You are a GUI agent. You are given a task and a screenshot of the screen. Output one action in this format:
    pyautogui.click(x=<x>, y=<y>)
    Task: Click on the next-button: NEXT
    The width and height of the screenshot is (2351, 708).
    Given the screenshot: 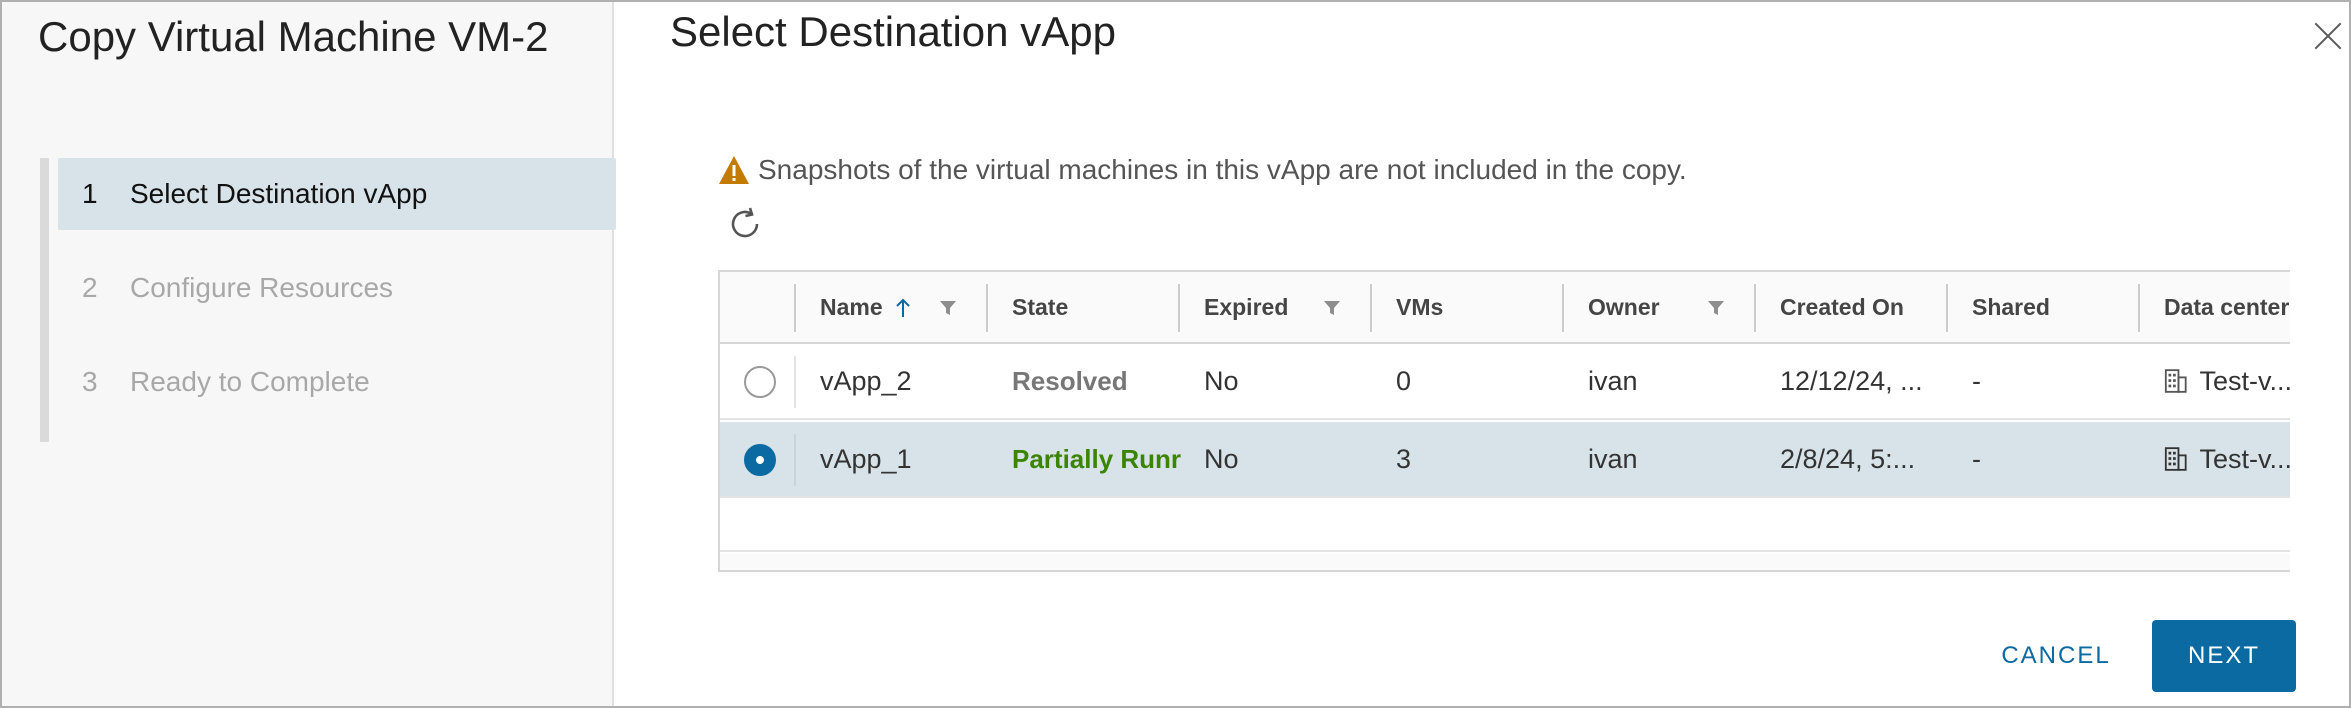 What is the action you would take?
    pyautogui.click(x=2224, y=656)
    